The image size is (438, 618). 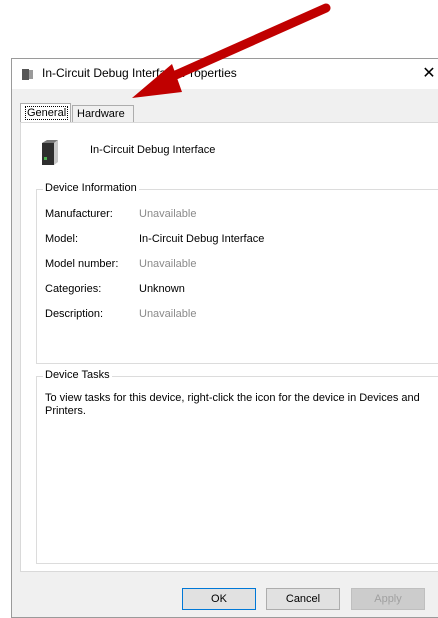 I want to click on device-name: In-Circuit Debug Interface, so click(x=153, y=150).